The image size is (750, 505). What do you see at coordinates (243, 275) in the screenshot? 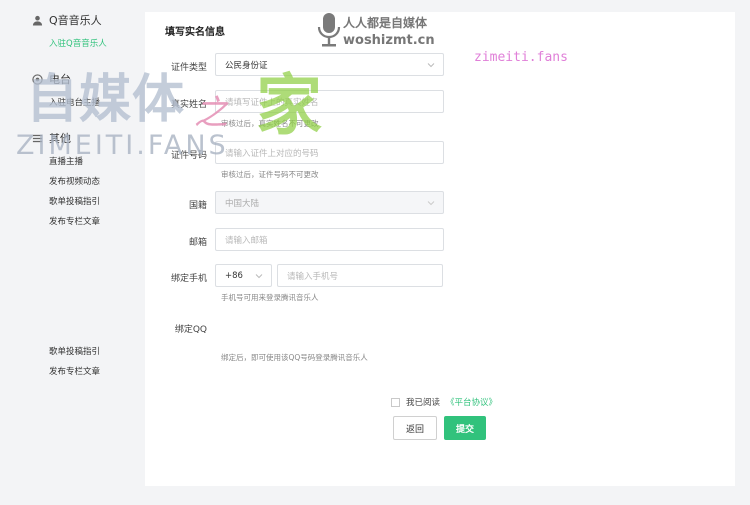
I see `country-code-select: +86` at bounding box center [243, 275].